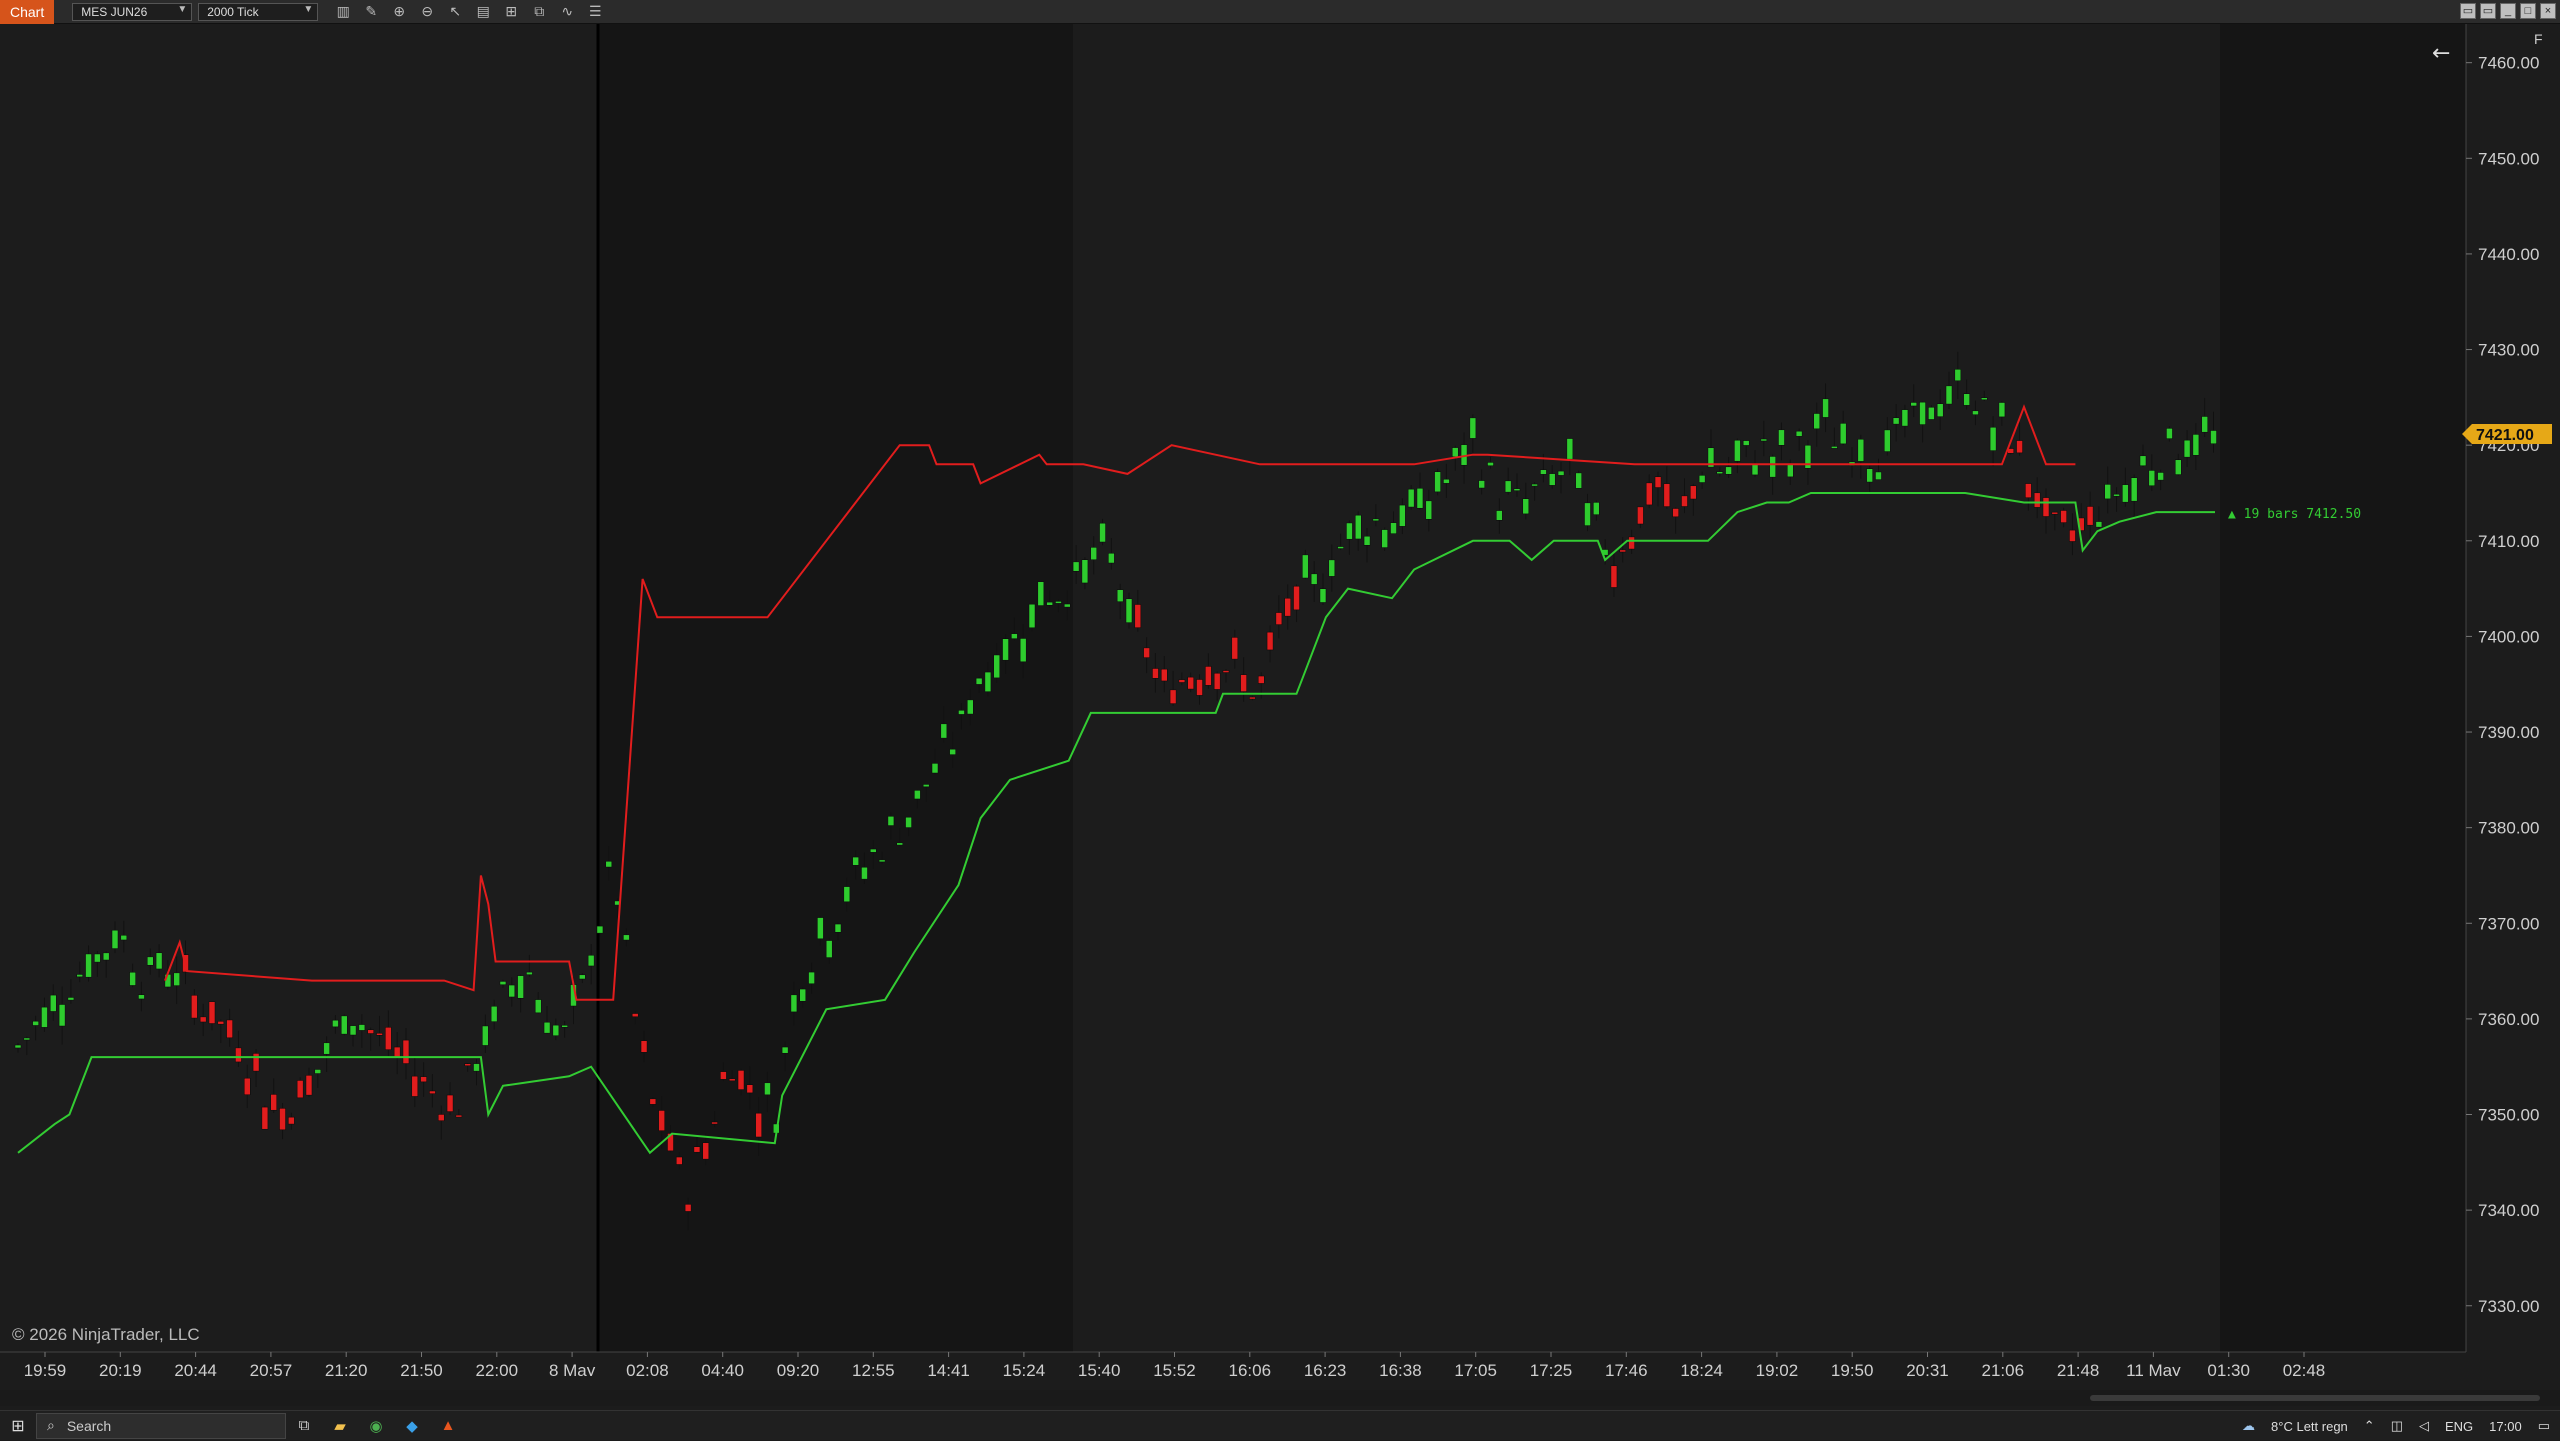  I want to click on time-tick-label: 19:50, so click(1852, 1368).